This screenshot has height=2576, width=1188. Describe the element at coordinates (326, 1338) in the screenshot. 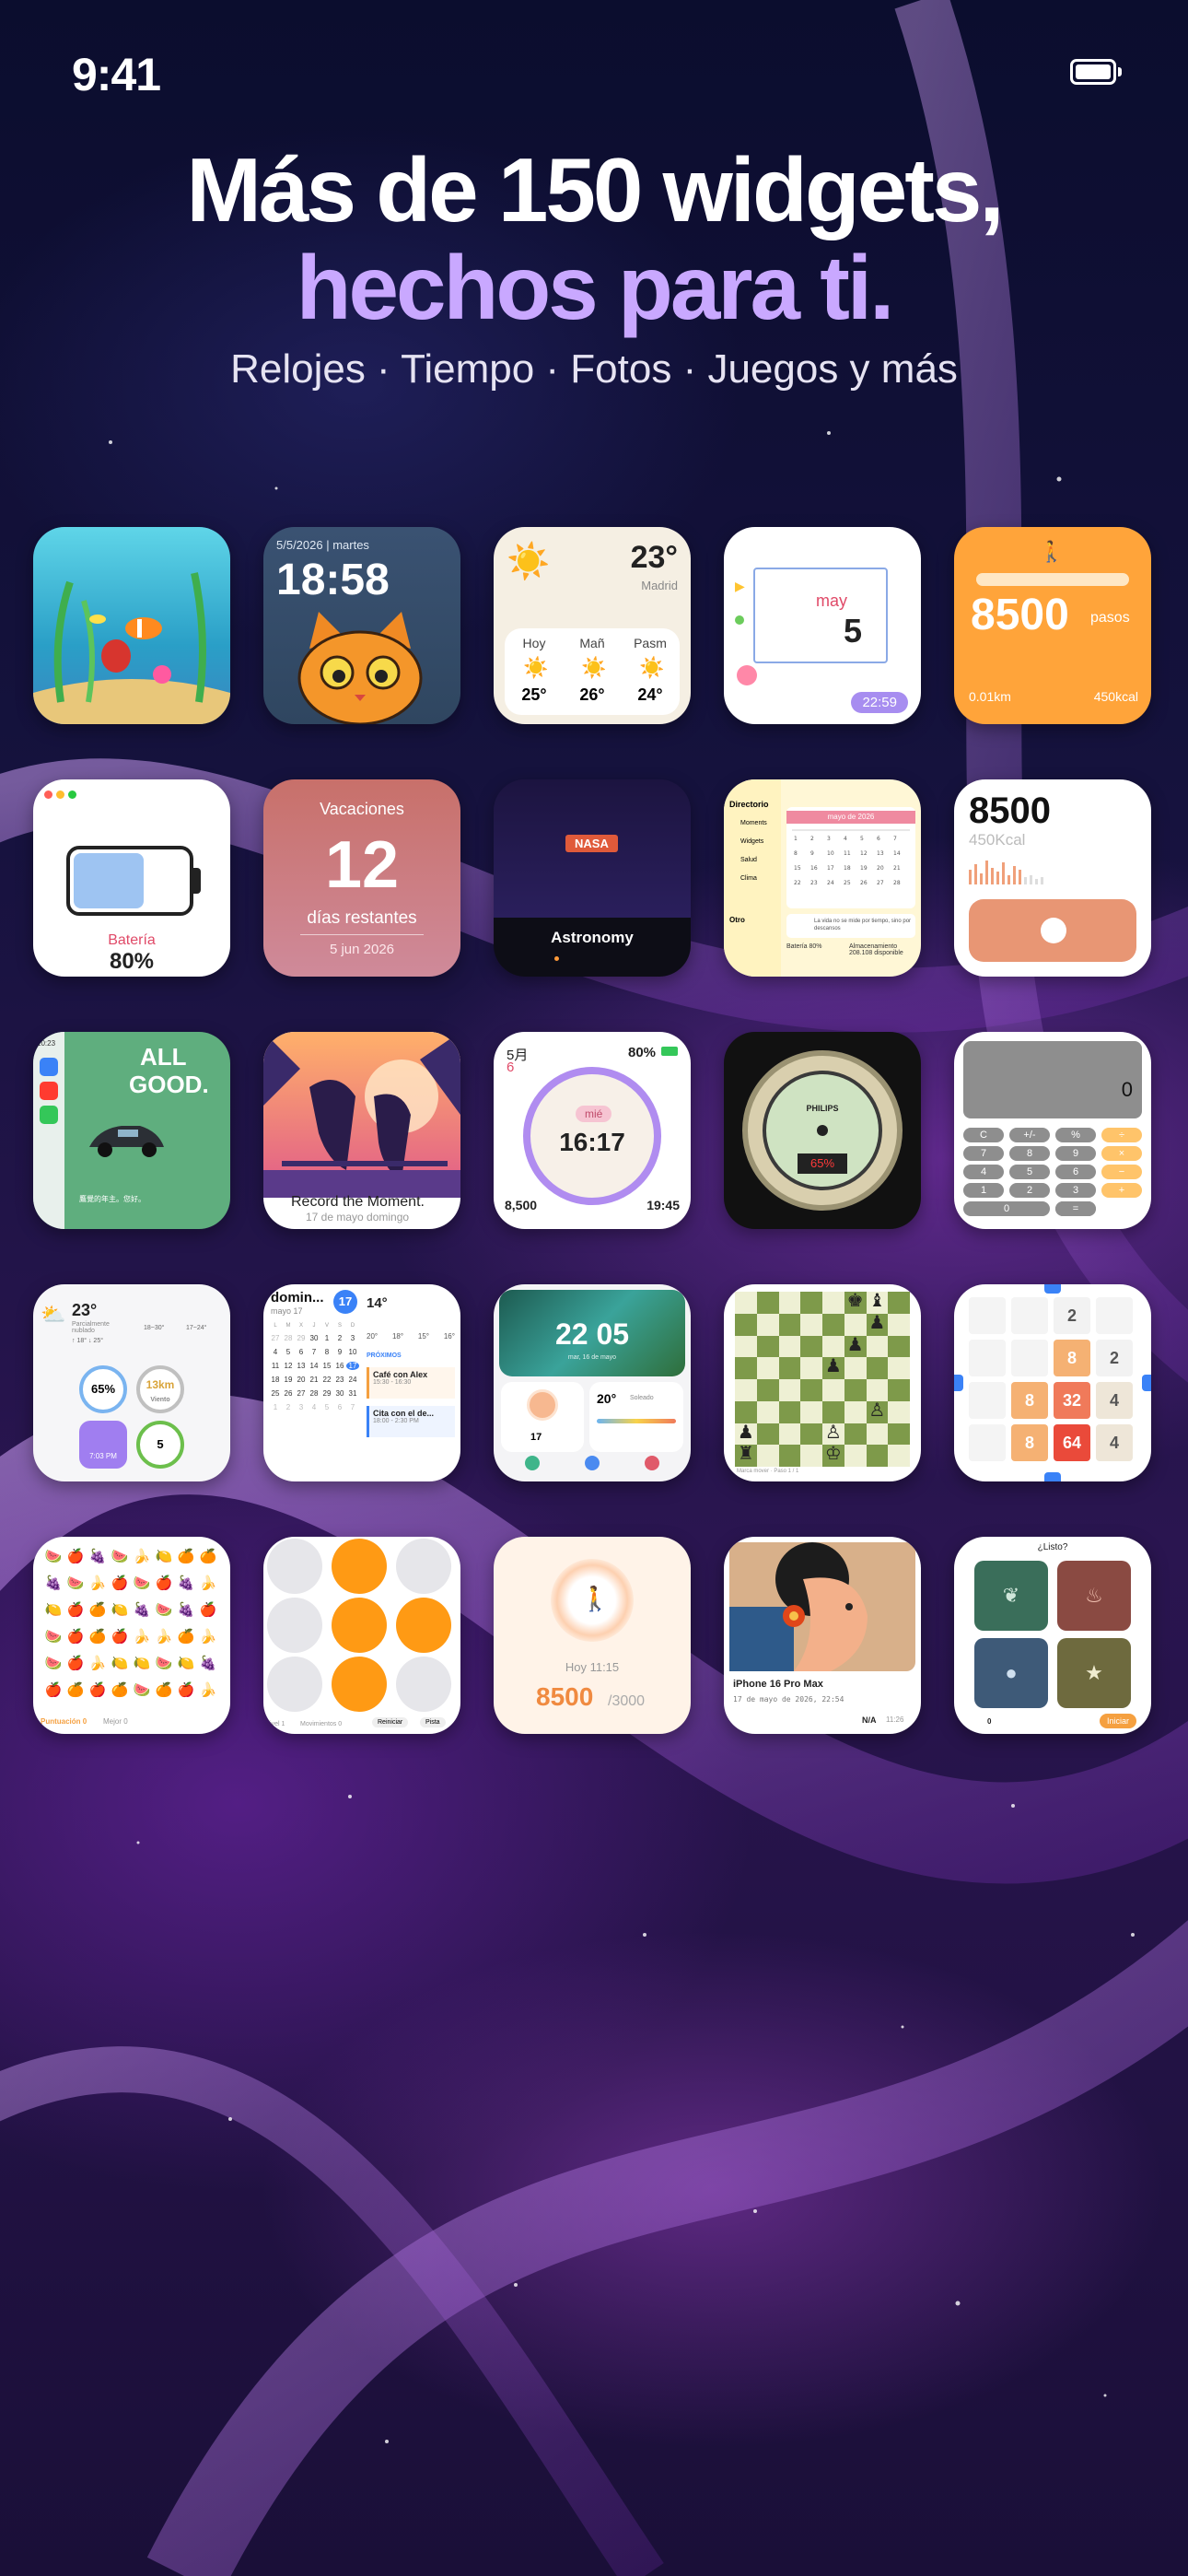

I see `calendar-day: 1` at that location.